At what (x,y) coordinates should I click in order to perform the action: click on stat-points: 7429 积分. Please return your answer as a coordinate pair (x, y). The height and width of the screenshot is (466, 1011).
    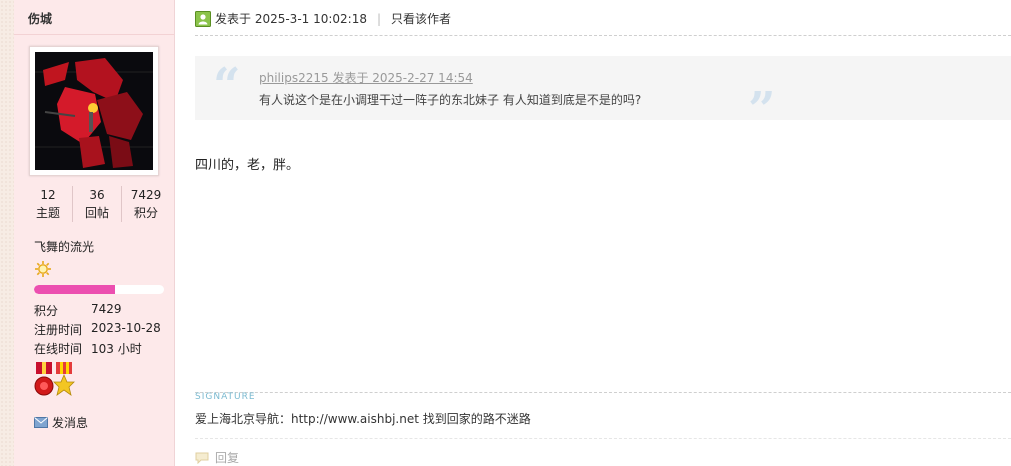
    Looking at the image, I should click on (145, 204).